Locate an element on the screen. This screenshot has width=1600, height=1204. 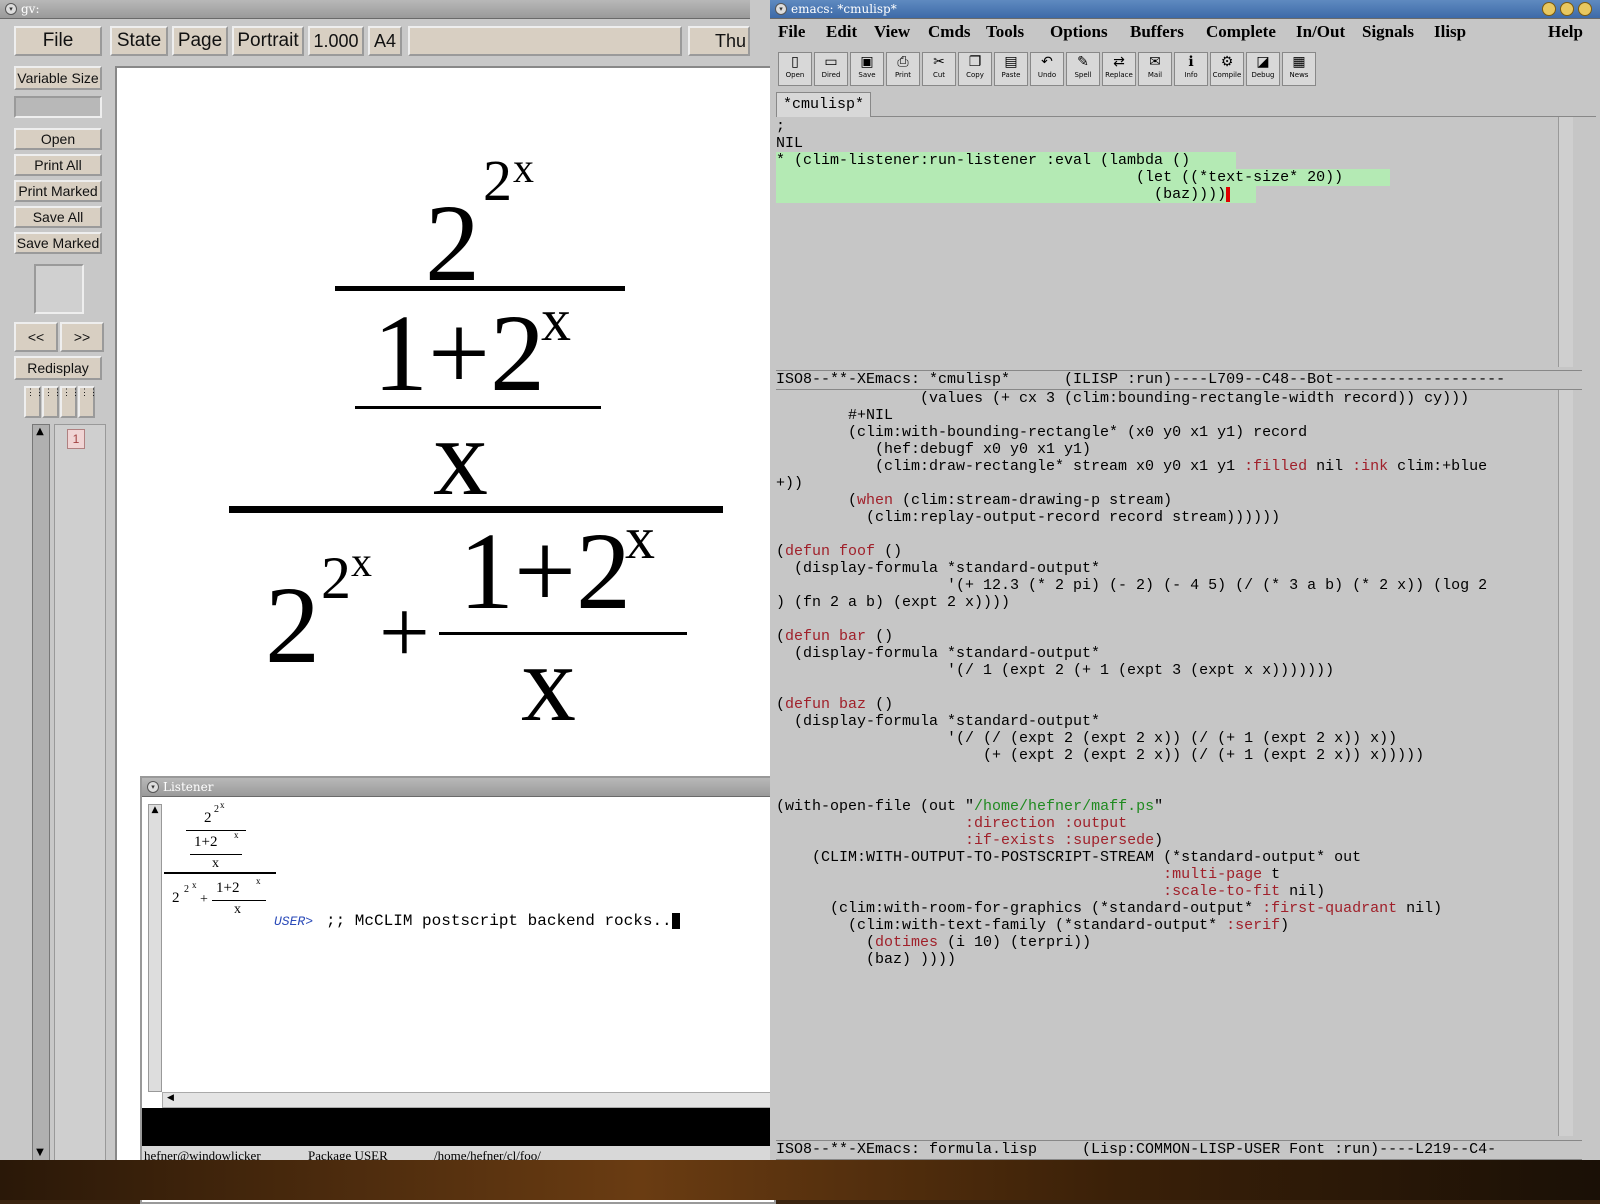
toolbar-save-button: ▣ Save is located at coordinates (867, 69).